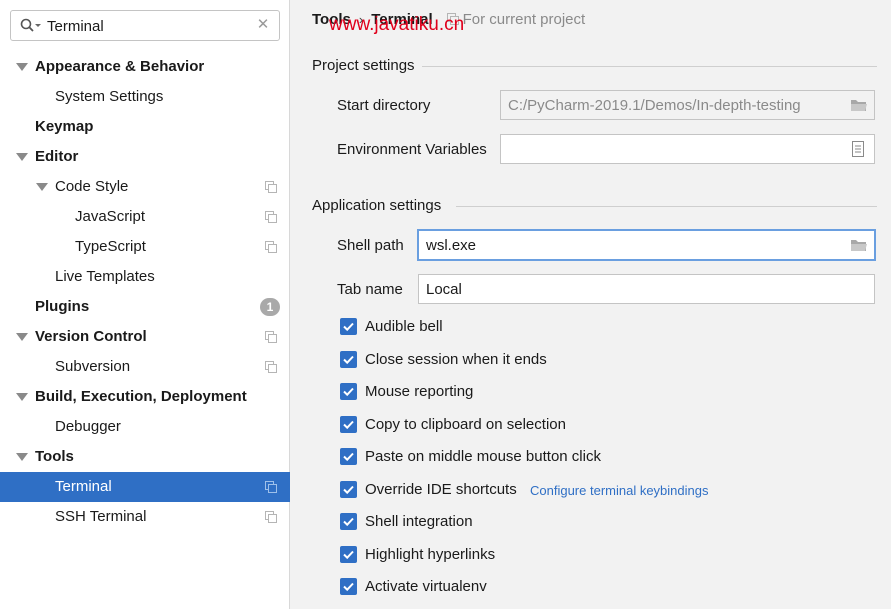 The height and width of the screenshot is (609, 891). Describe the element at coordinates (92, 186) in the screenshot. I see `sidebar-item-label: Code Style` at that location.